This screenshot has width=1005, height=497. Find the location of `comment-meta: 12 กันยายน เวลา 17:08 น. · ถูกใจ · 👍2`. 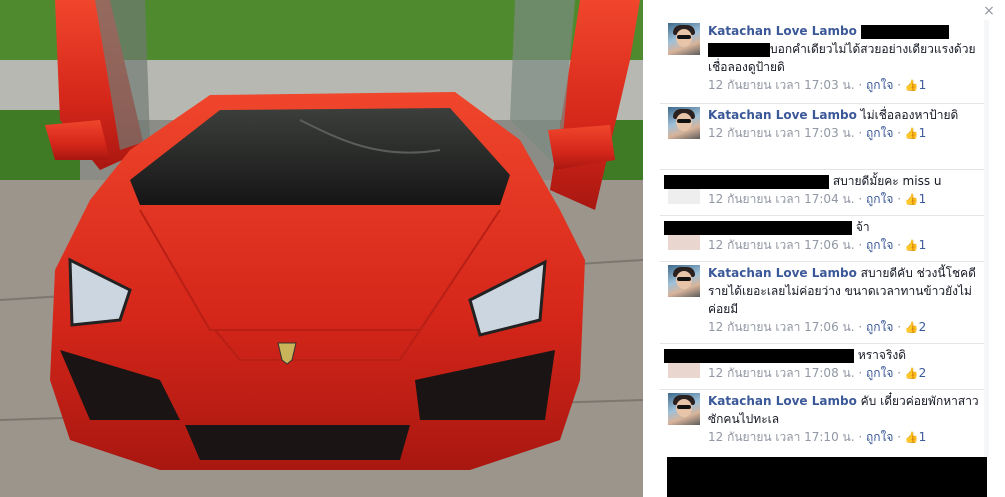

comment-meta: 12 กันยายน เวลา 17:08 น. · ถูกใจ · 👍2 is located at coordinates (824, 373).